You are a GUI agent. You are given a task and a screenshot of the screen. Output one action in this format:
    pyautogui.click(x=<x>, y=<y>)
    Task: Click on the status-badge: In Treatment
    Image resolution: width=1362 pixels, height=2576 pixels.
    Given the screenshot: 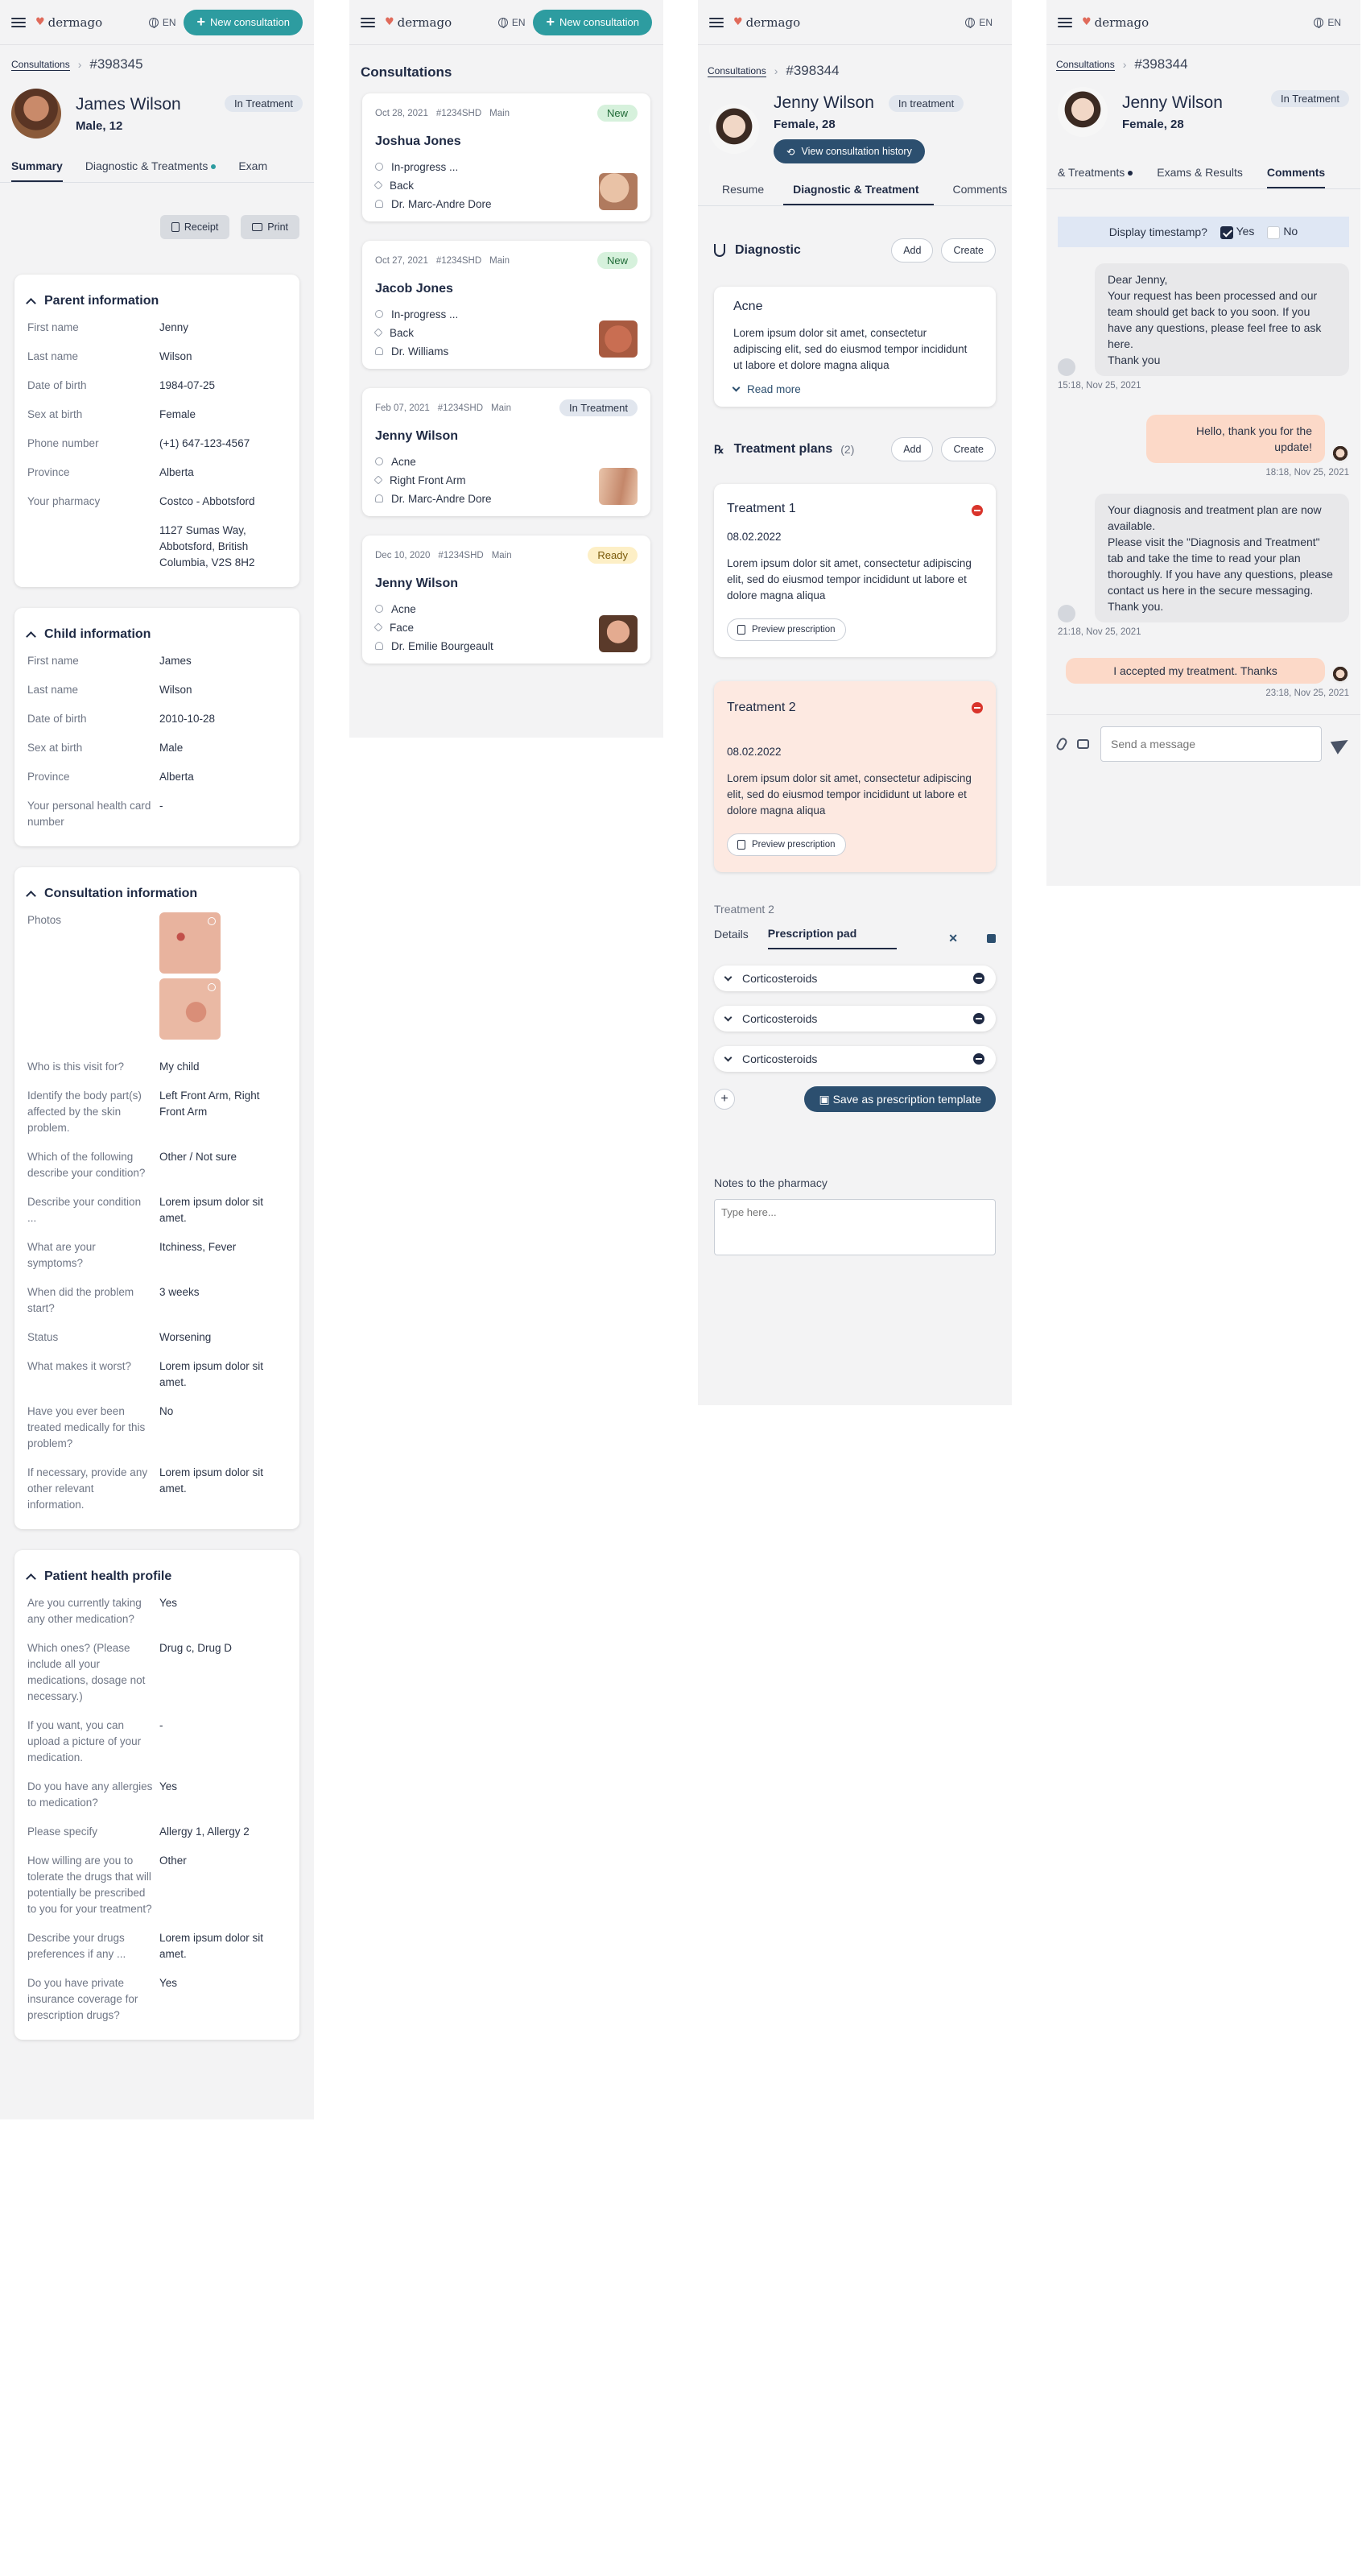 What is the action you would take?
    pyautogui.click(x=598, y=408)
    